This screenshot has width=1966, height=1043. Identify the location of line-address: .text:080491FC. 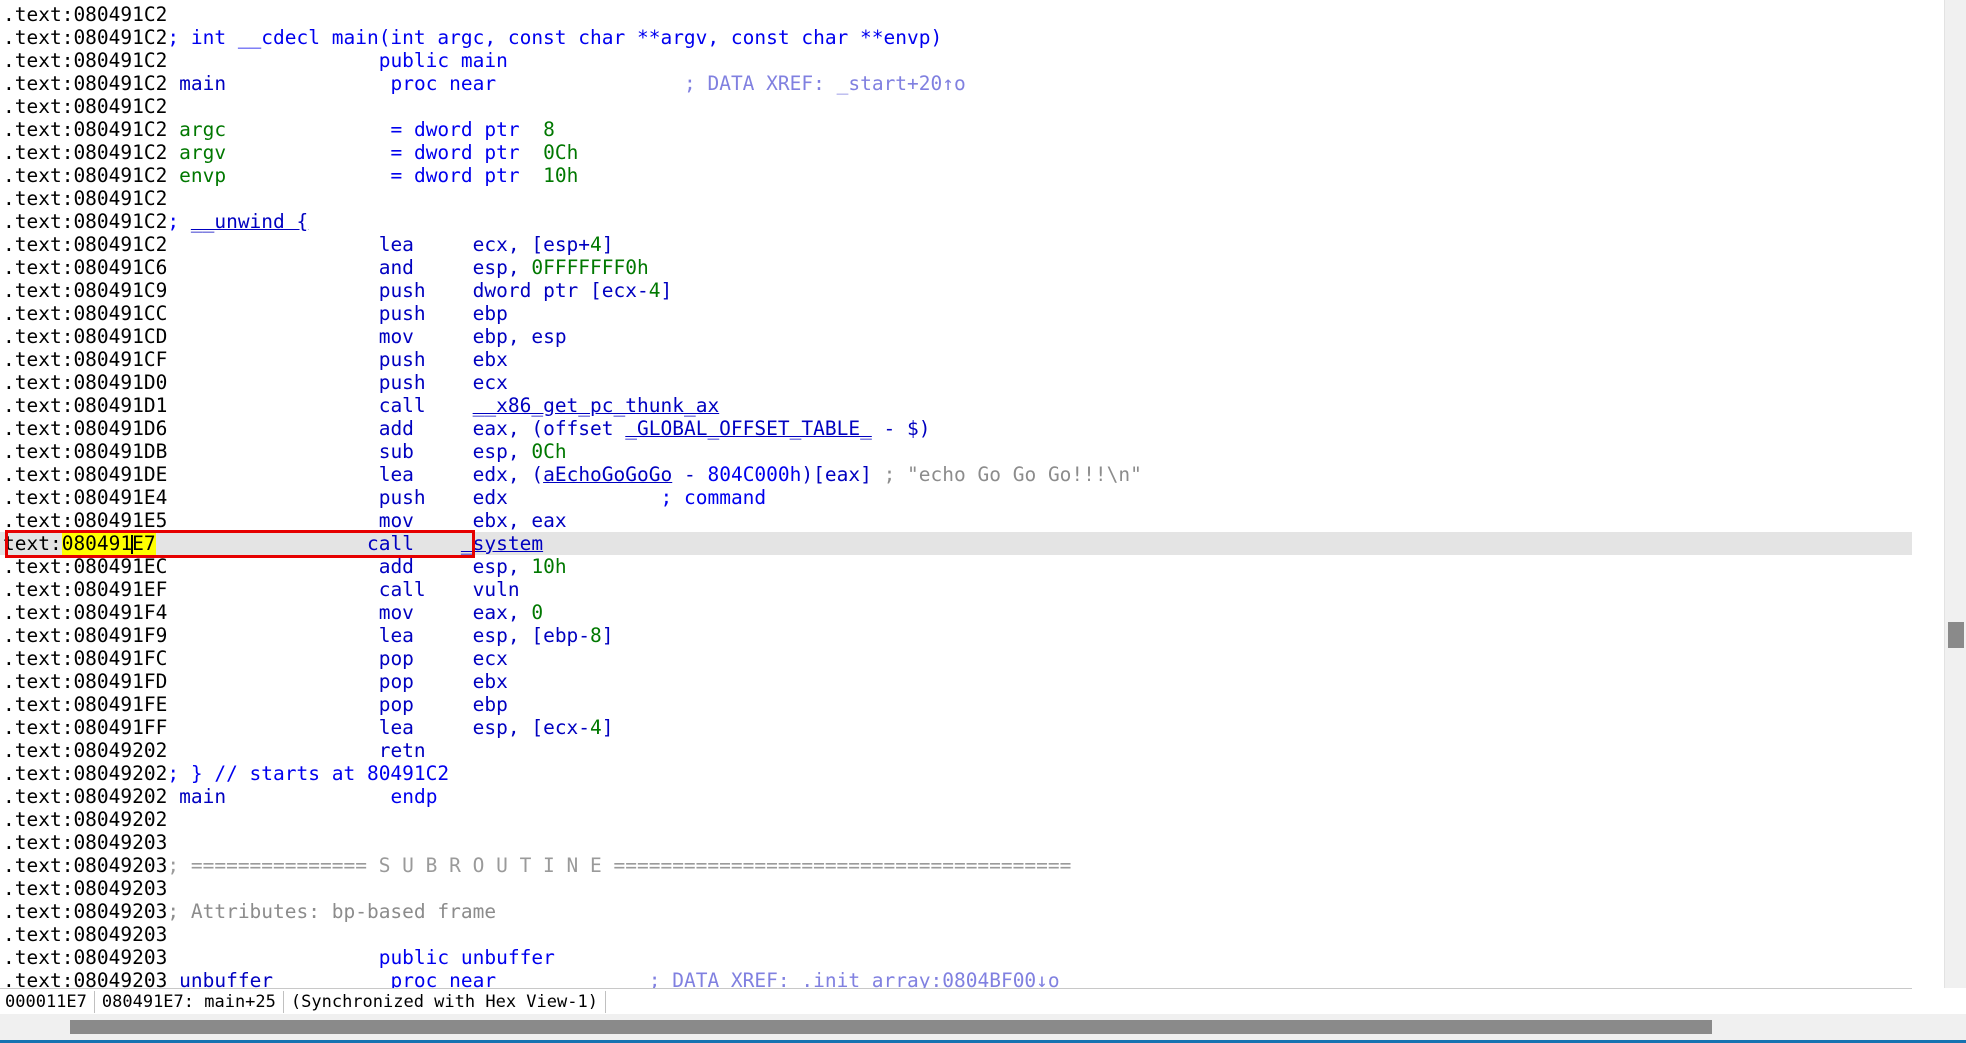
(85, 658).